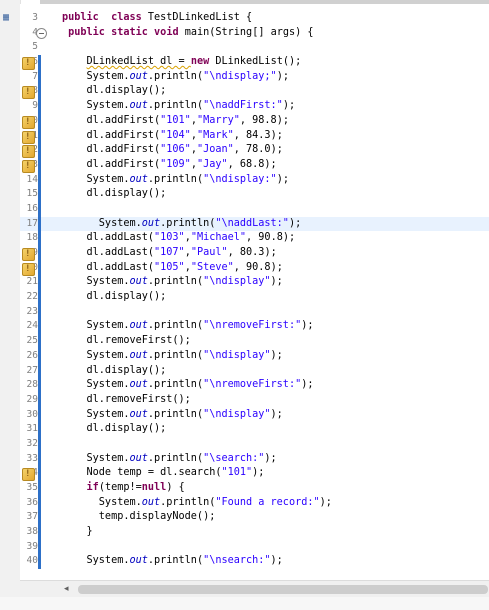  I want to click on code-line: 6 DLinkedList dl = new DLinkedList();, so click(254, 63).